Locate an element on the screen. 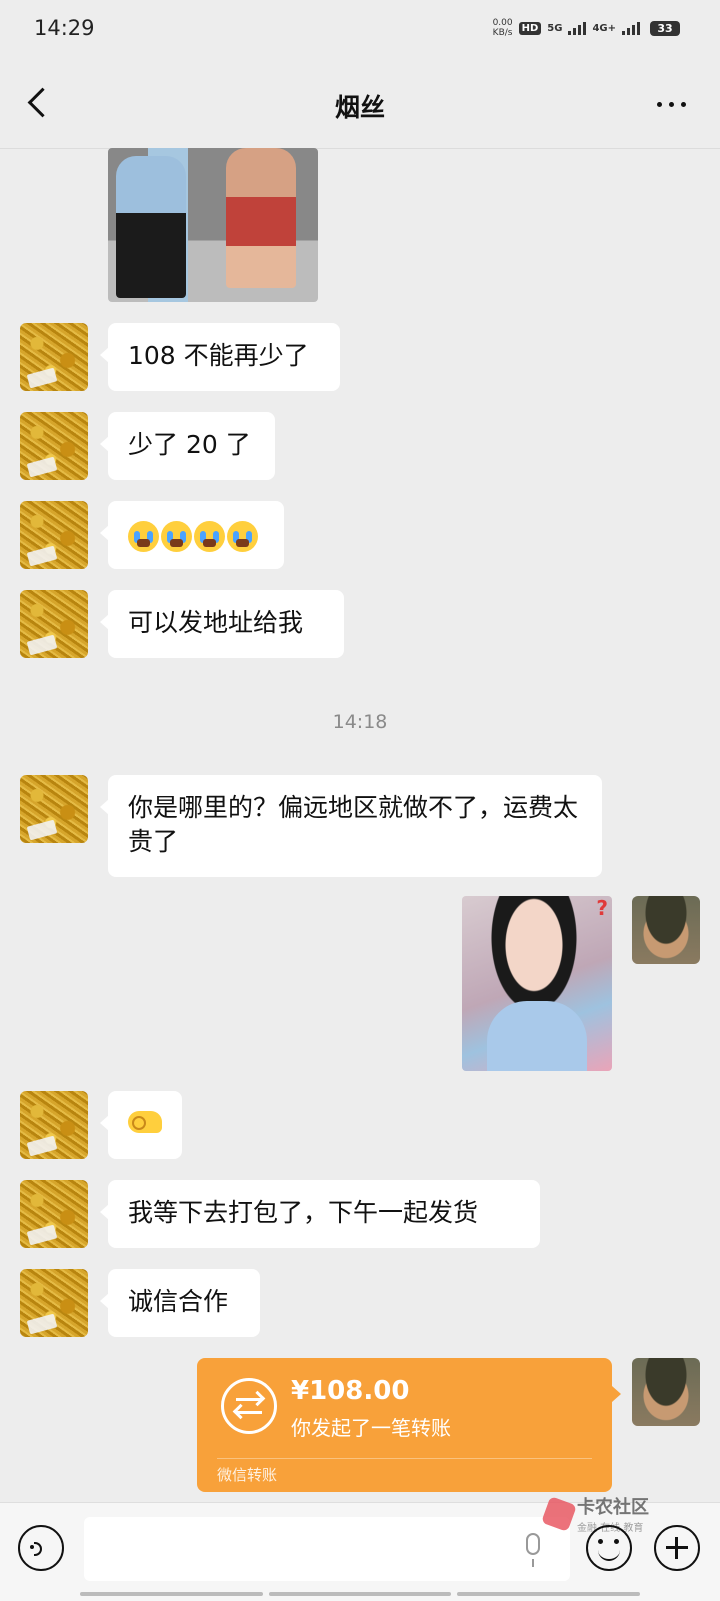 Image resolution: width=720 pixels, height=1601 pixels. message-bubble: 我等下去打包了，下午一起发货 is located at coordinates (320, 1214).